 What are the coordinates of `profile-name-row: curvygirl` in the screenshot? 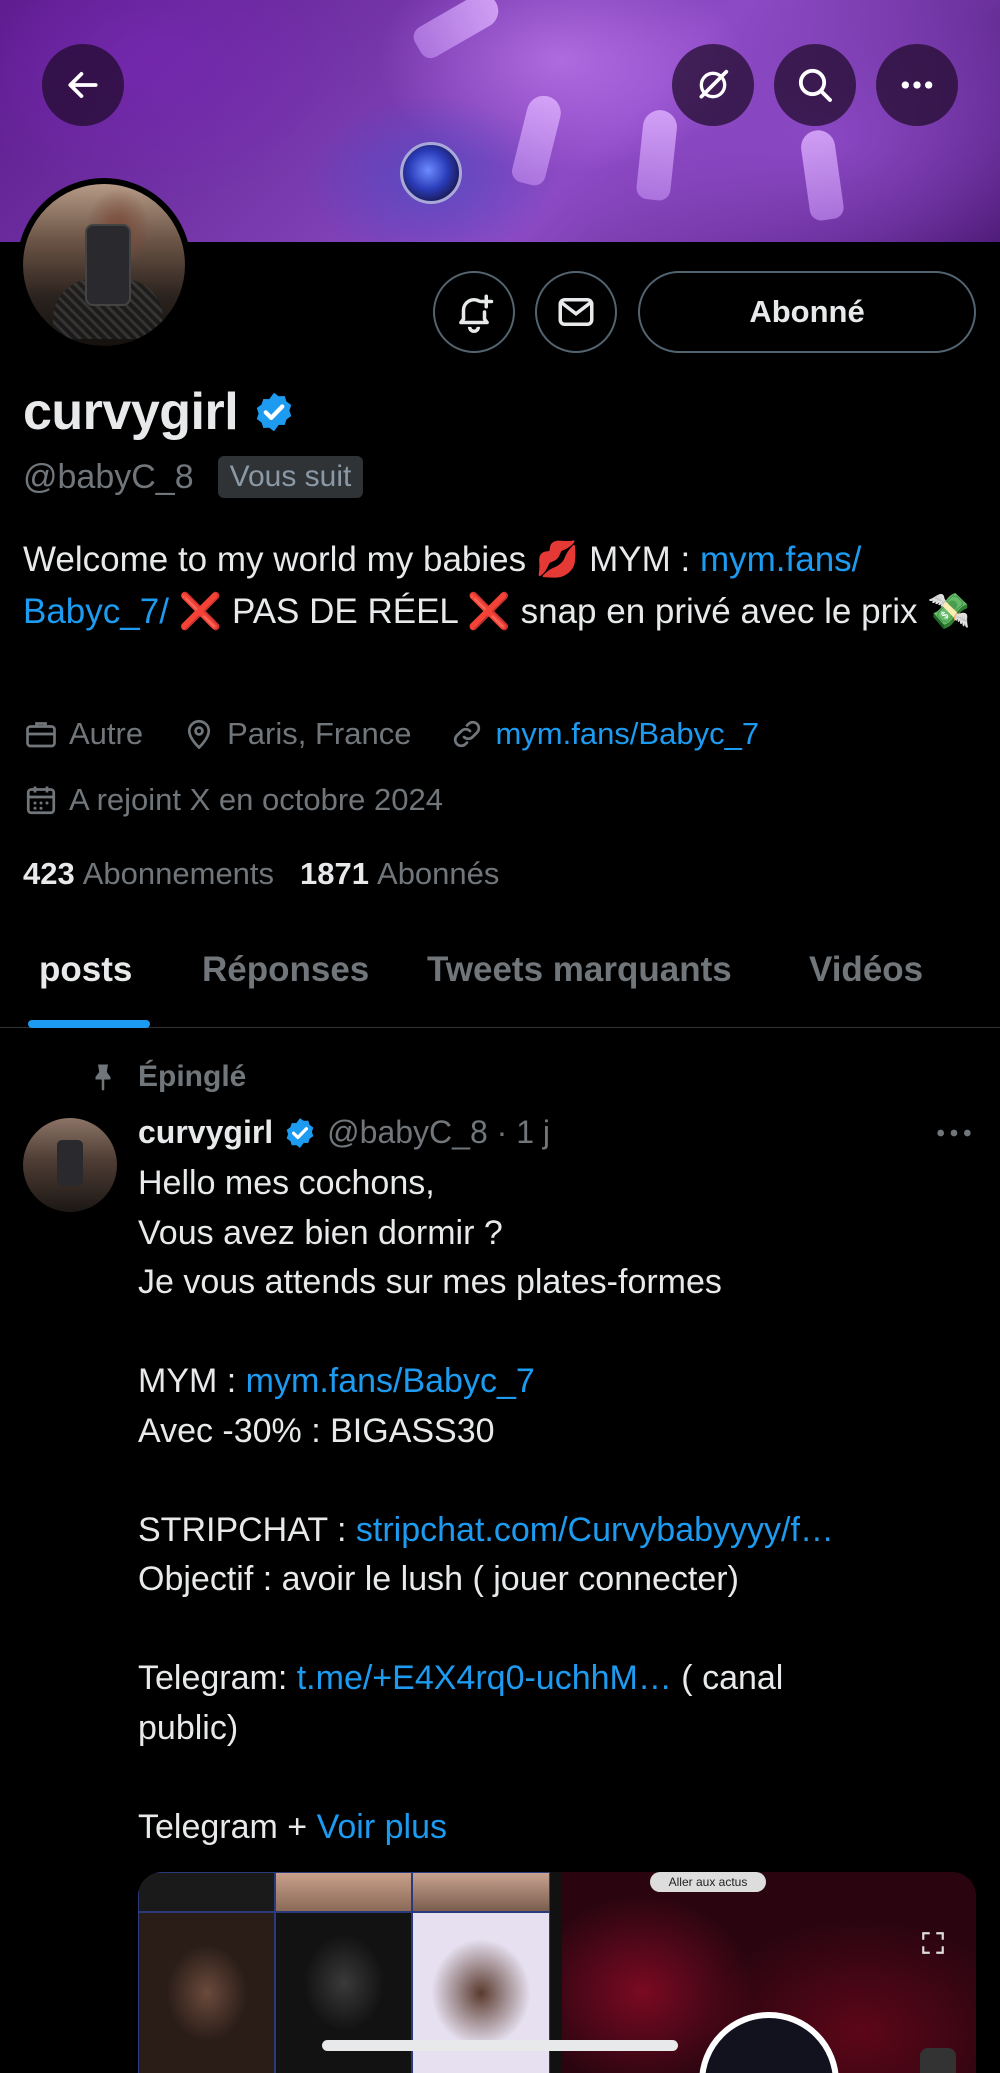 It's located at (159, 412).